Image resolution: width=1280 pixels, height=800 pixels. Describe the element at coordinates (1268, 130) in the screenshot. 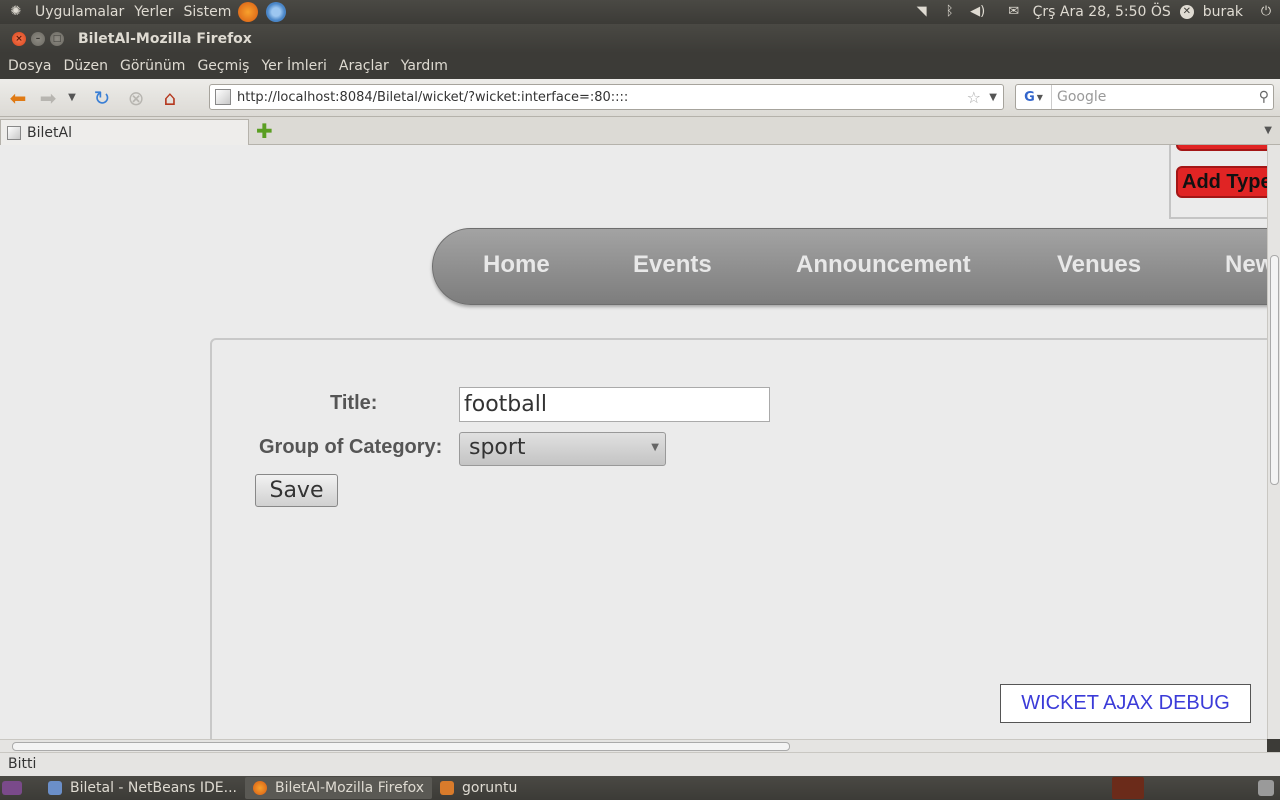

I see `tab-list-dropdown-icon: ▼` at that location.